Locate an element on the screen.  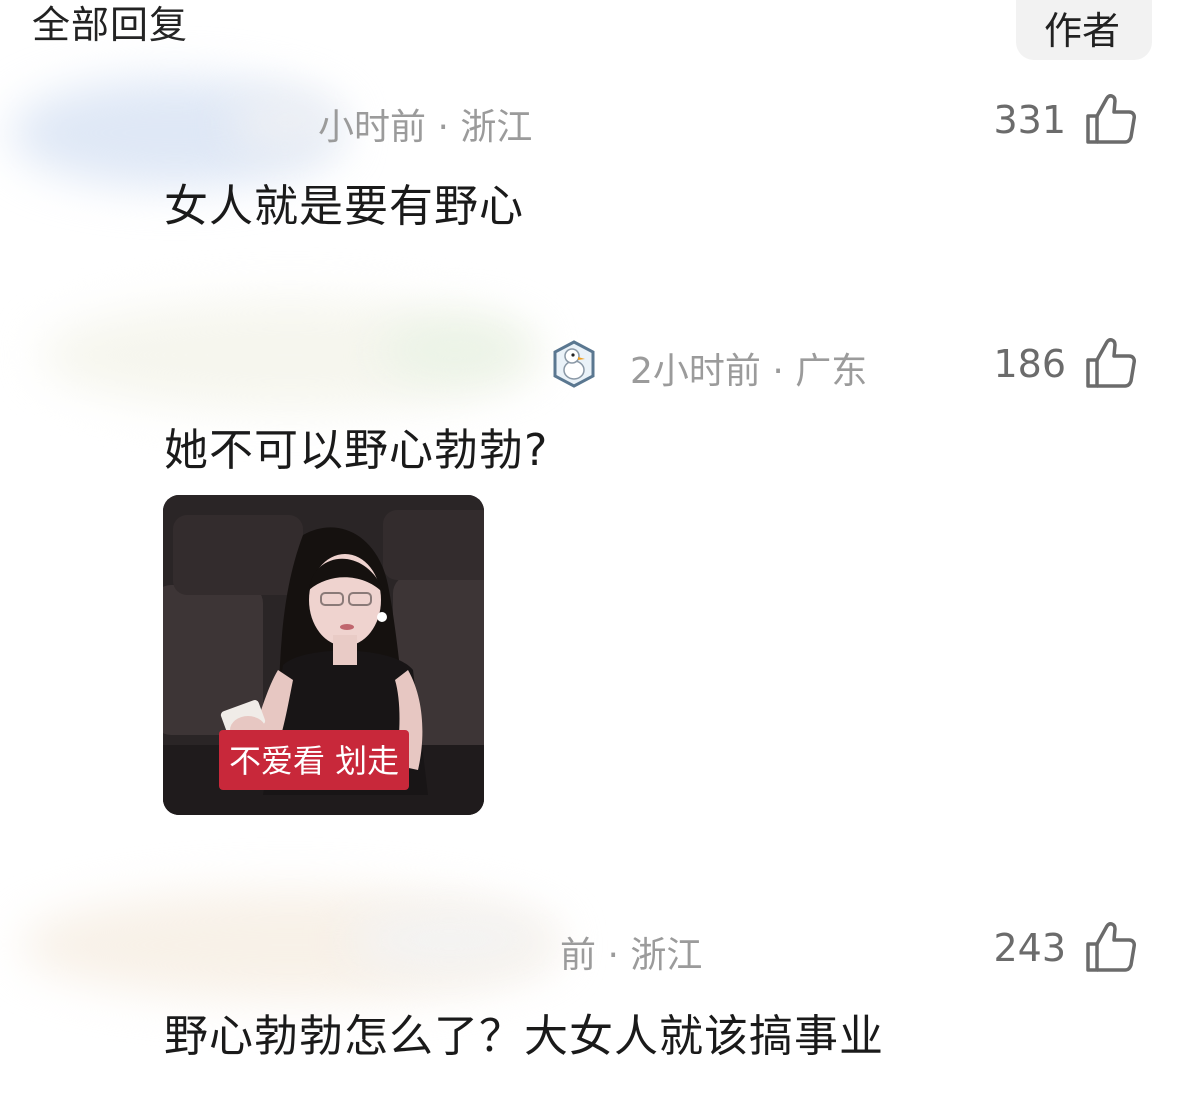
comment-text: 她不可以野心勃勃? is located at coordinates (356, 450).